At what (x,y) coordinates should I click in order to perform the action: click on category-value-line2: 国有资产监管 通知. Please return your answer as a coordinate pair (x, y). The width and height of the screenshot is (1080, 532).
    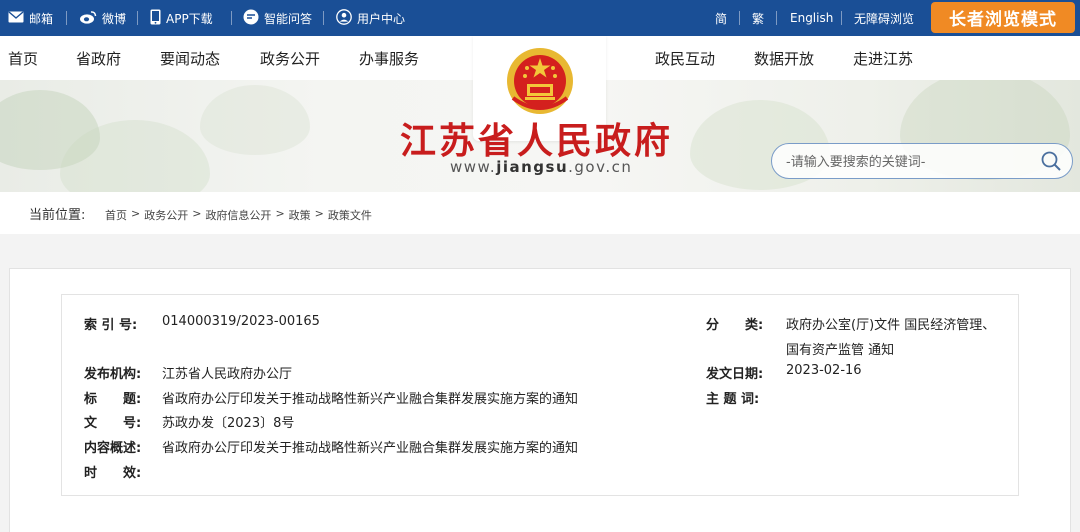
    Looking at the image, I should click on (840, 350).